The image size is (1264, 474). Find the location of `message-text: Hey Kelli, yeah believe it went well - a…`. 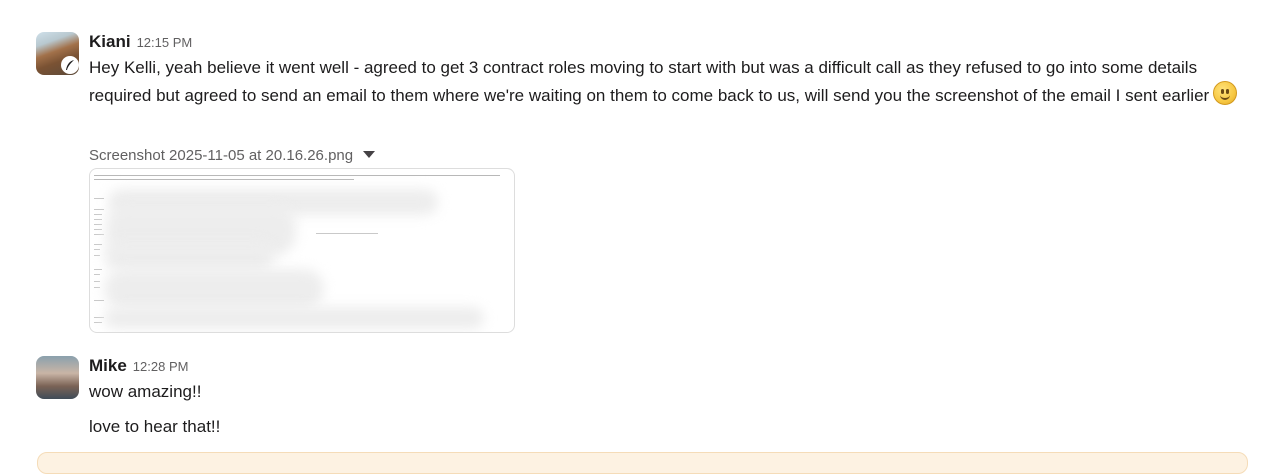

message-text: Hey Kelli, yeah believe it went well - a… is located at coordinates (671, 82).